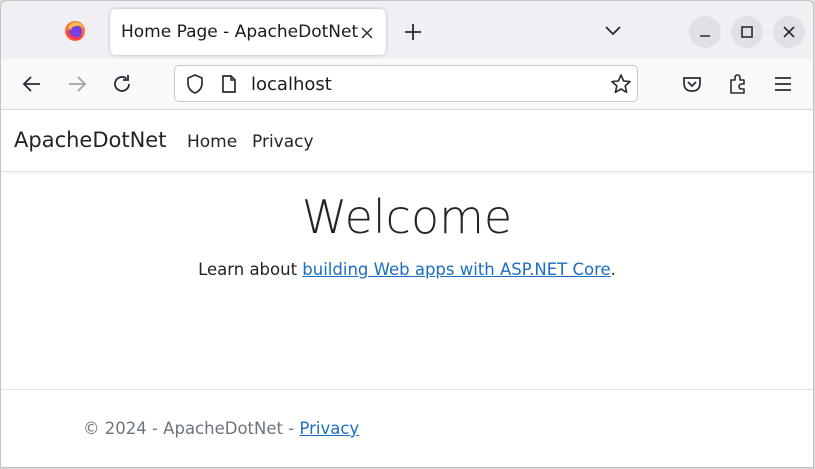 Image resolution: width=815 pixels, height=469 pixels. Describe the element at coordinates (407, 217) in the screenshot. I see `page-title: Welcome` at that location.